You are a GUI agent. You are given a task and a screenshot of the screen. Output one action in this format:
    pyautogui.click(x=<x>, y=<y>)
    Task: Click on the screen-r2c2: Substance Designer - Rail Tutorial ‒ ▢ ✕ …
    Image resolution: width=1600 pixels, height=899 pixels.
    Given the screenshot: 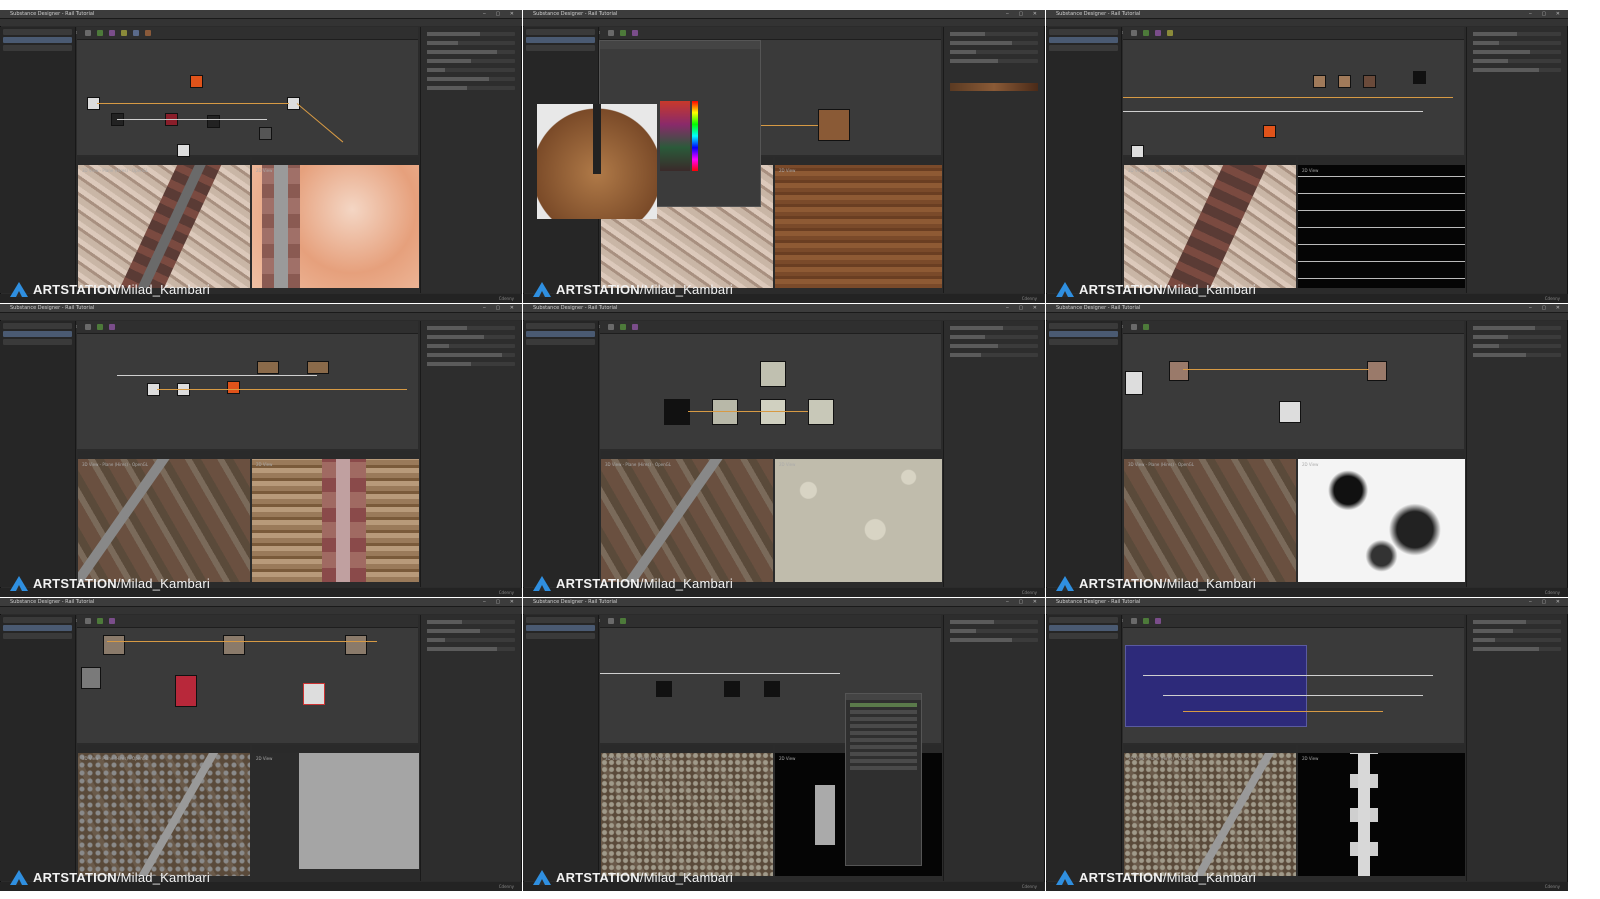 What is the action you would take?
    pyautogui.click(x=784, y=450)
    